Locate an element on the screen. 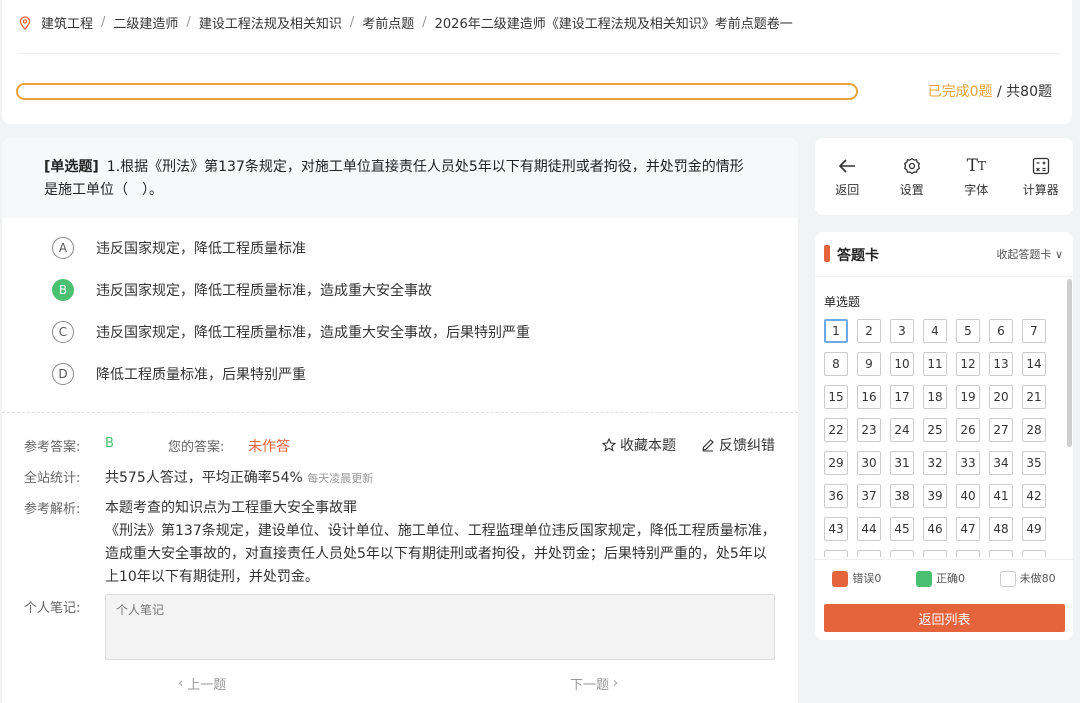 The height and width of the screenshot is (703, 1080). question-number-cell: 54 is located at coordinates (968, 553).